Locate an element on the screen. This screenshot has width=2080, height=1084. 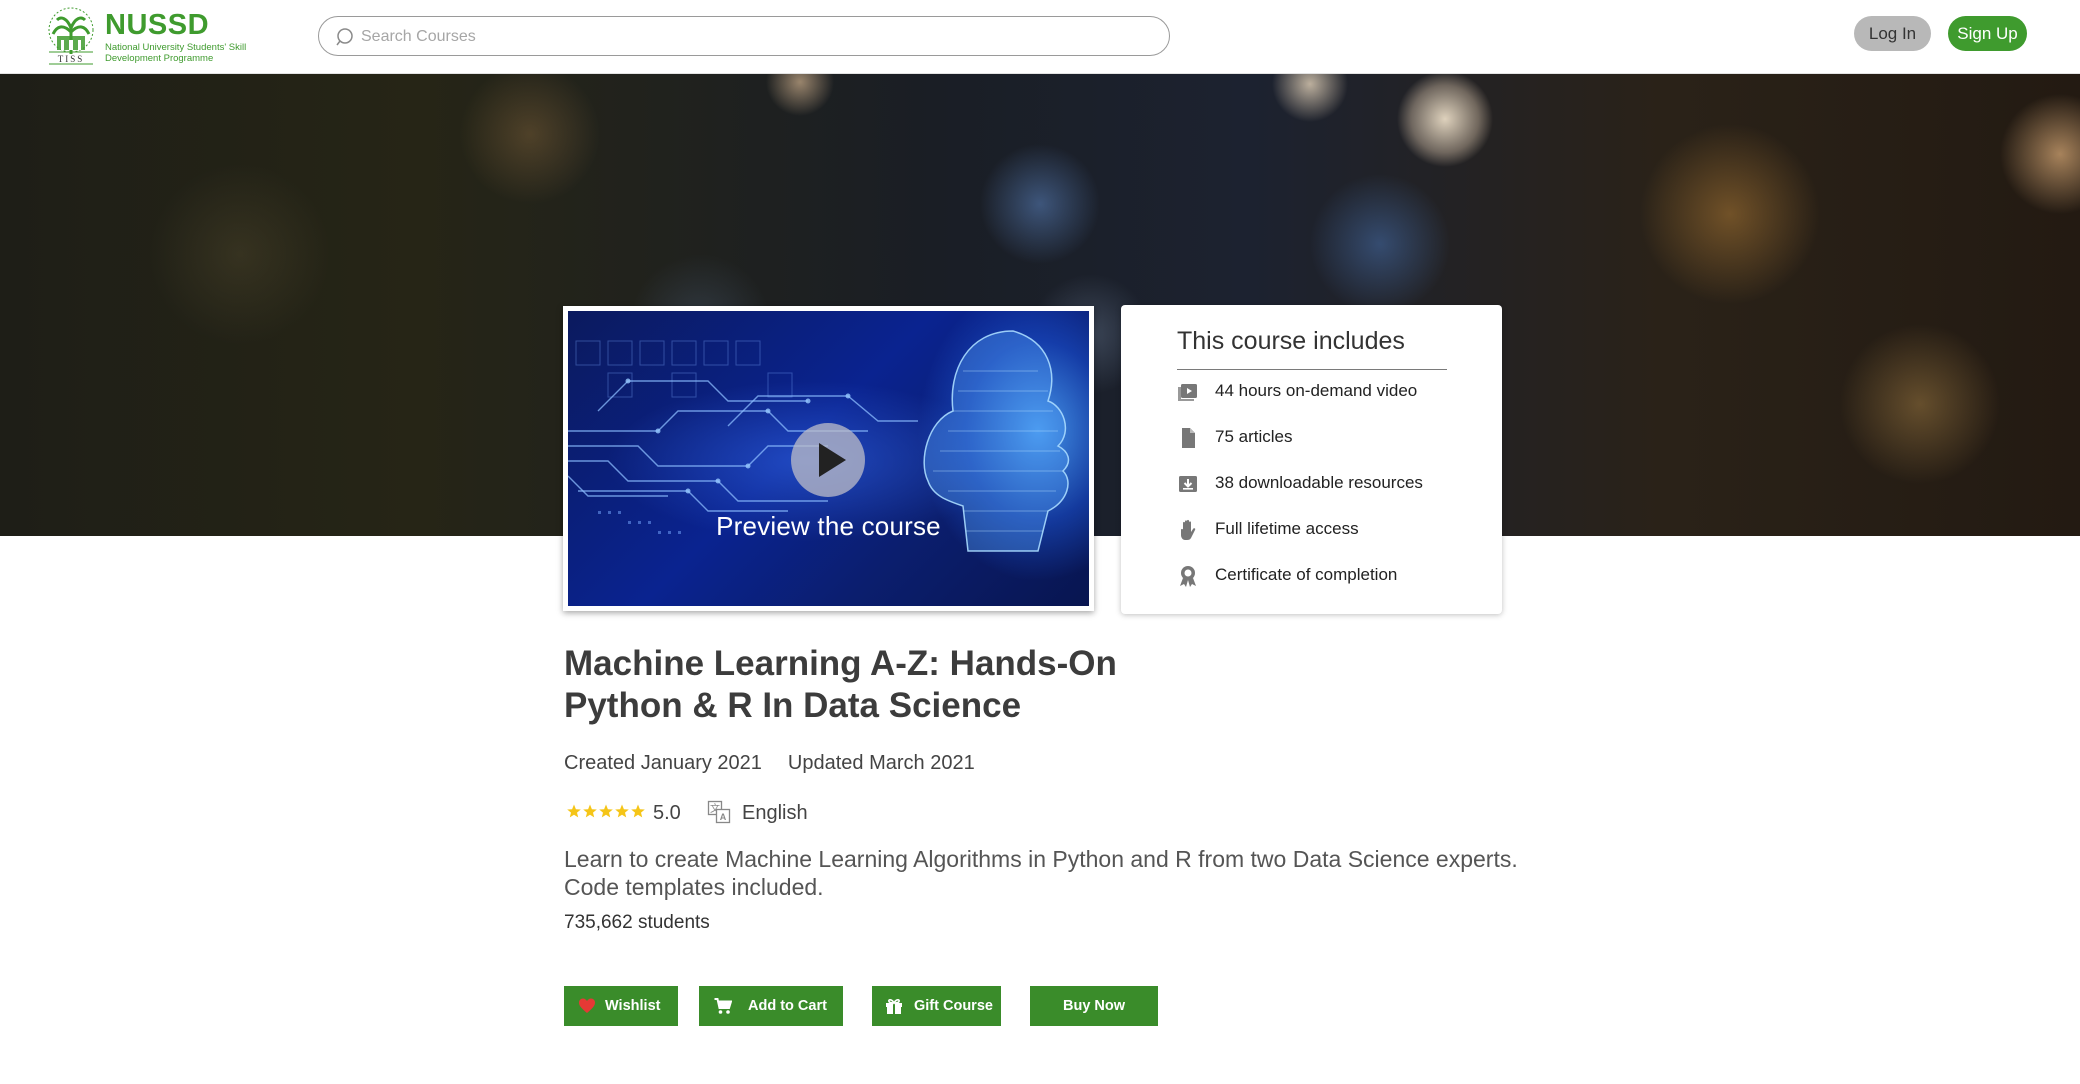
cart-icon is located at coordinates (723, 1006).